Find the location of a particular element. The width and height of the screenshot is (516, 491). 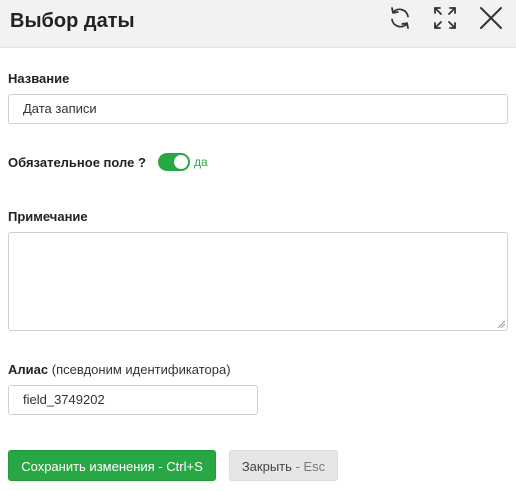

save-button-hint: - Ctrl+S is located at coordinates (180, 466).